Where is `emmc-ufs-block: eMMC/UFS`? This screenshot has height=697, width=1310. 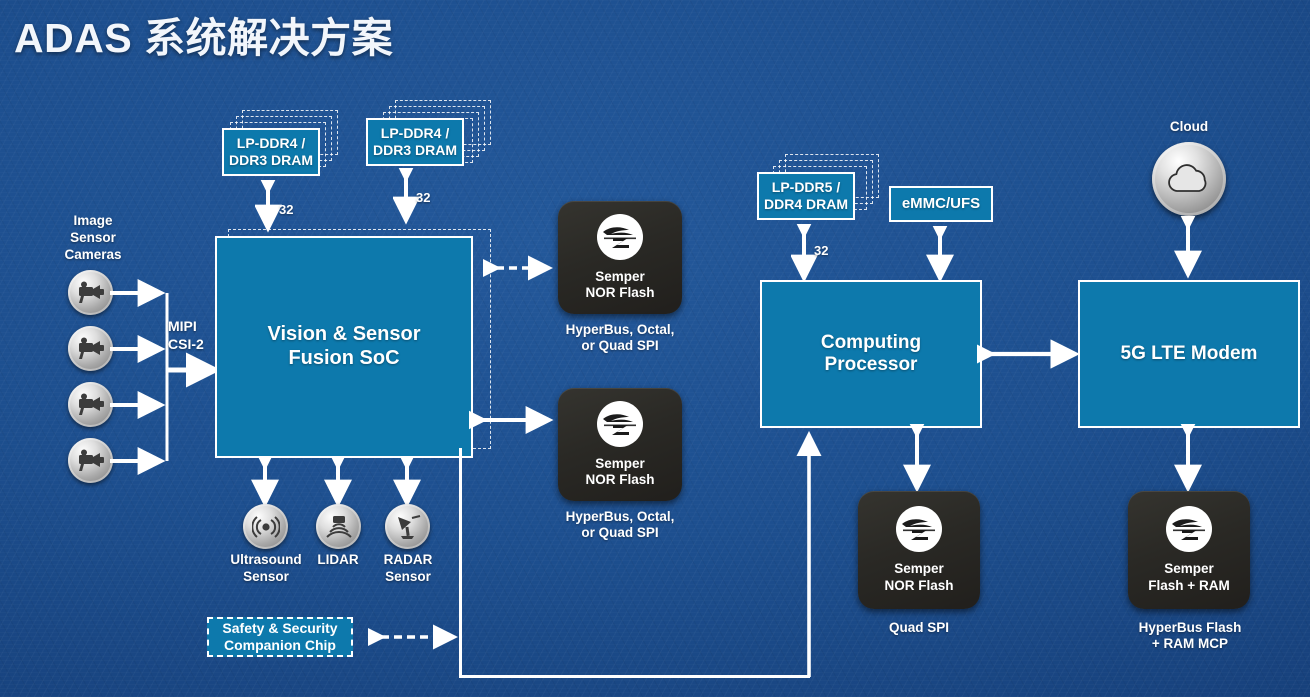
emmc-ufs-block: eMMC/UFS is located at coordinates (941, 204).